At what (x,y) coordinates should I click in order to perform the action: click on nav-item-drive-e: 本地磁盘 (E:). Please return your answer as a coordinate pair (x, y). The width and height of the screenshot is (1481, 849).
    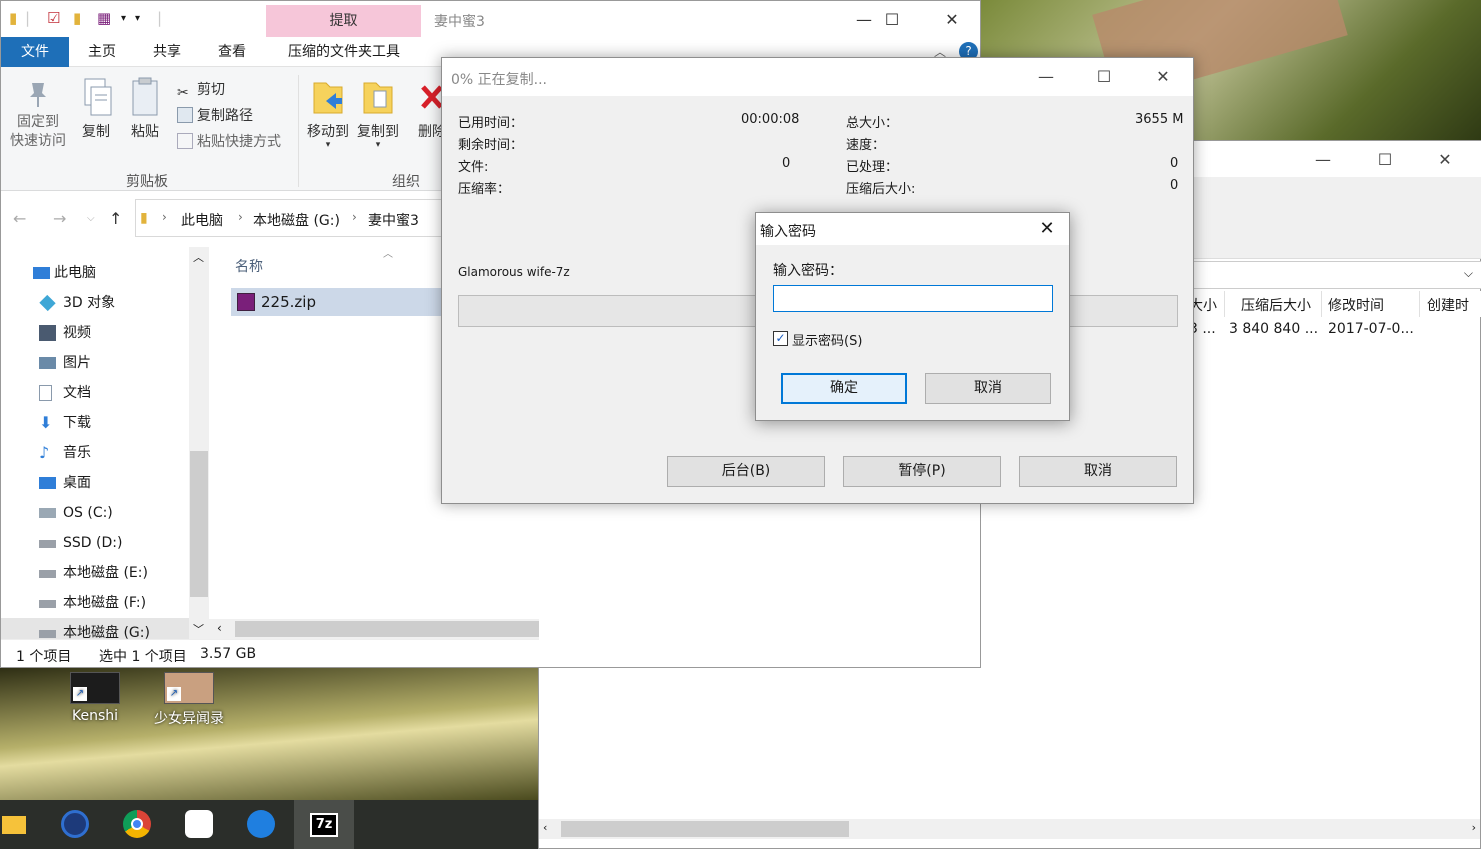
    Looking at the image, I should click on (95, 573).